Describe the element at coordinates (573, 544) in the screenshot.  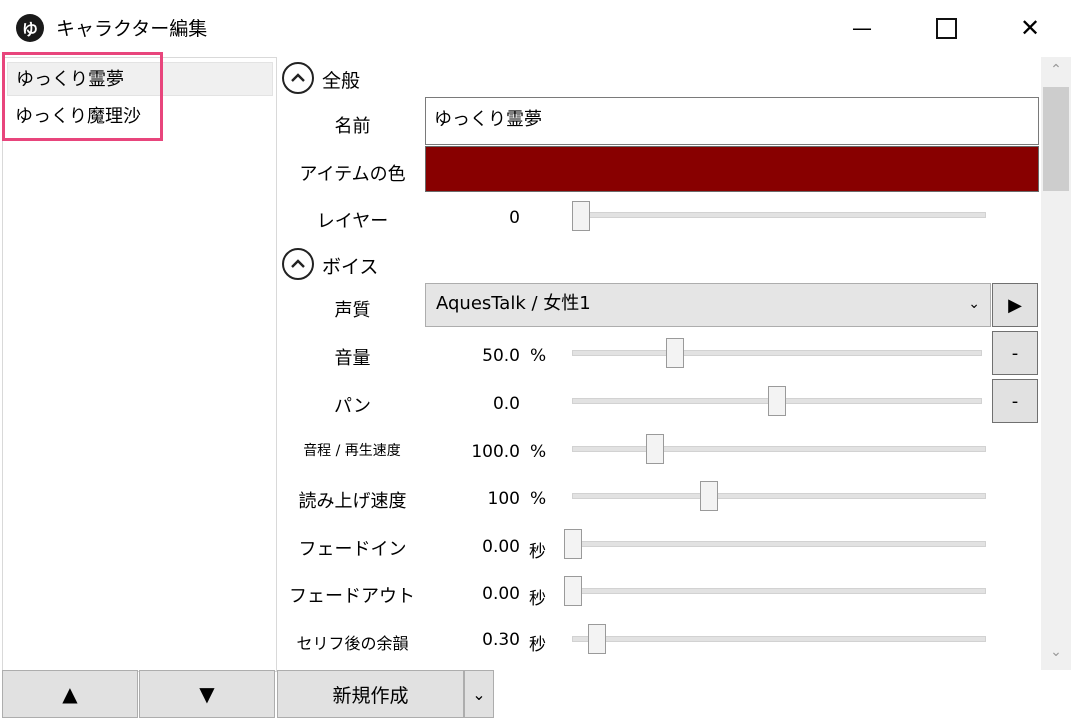
I see `fade-in-slider-thumb` at that location.